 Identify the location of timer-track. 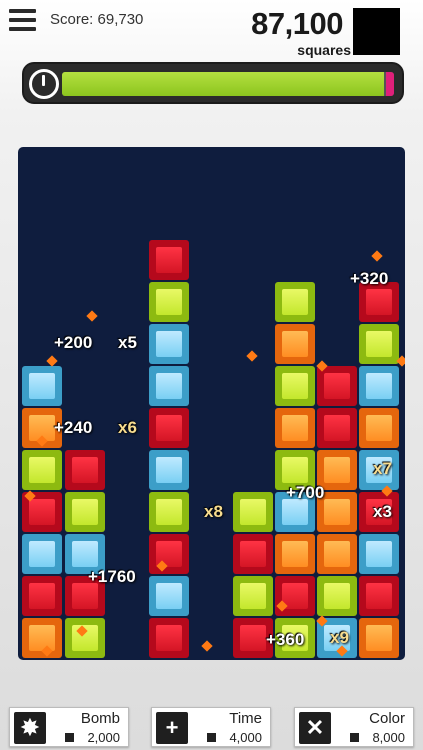
(228, 84).